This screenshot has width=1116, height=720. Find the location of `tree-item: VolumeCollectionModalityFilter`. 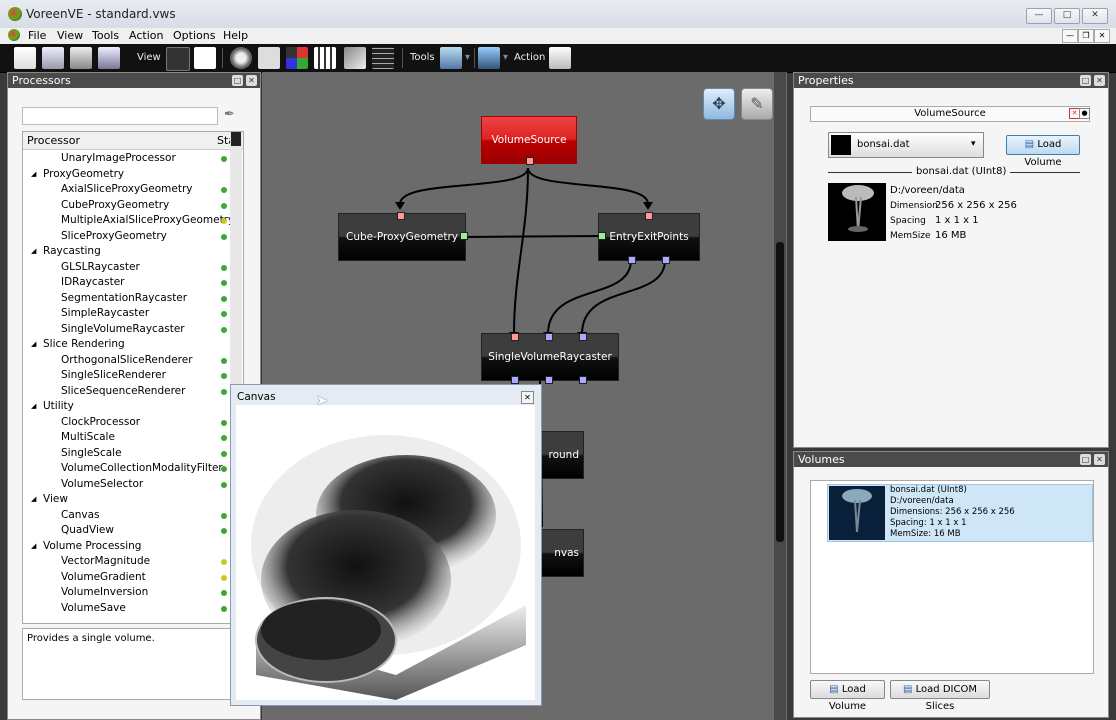

tree-item: VolumeCollectionModalityFilter is located at coordinates (125, 469).